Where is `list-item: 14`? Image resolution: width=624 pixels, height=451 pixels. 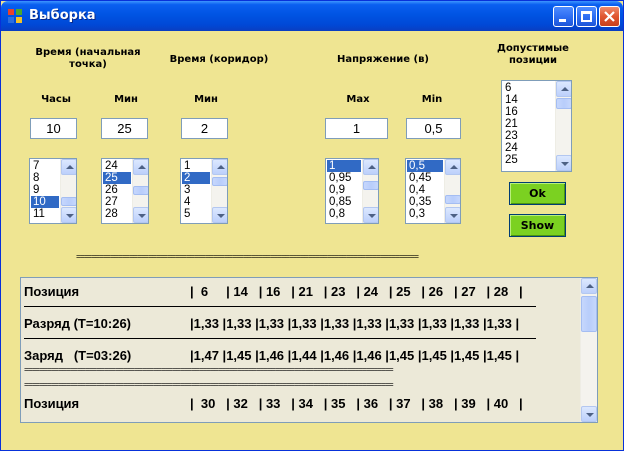
list-item: 14 is located at coordinates (528, 100).